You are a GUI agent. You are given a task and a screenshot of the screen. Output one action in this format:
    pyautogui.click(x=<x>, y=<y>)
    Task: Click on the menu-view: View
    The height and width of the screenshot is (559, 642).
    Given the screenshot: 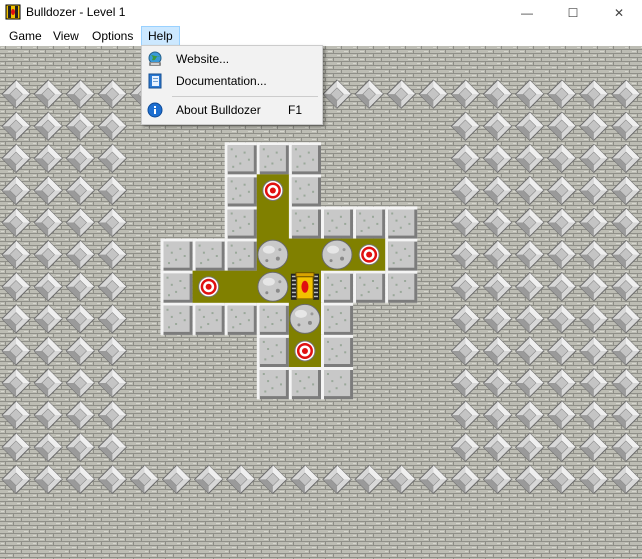 What is the action you would take?
    pyautogui.click(x=66, y=36)
    